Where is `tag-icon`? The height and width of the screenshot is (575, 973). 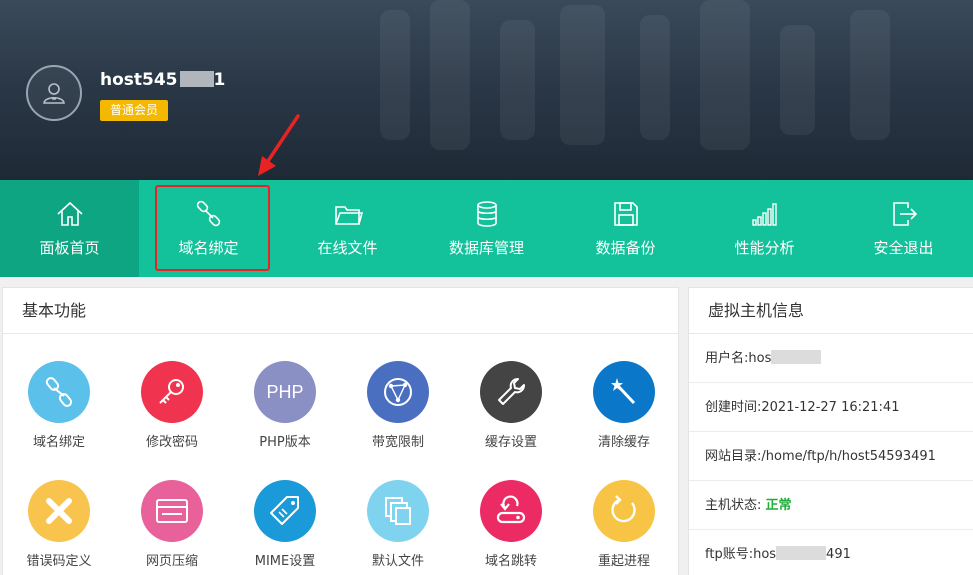
tag-icon is located at coordinates (285, 511).